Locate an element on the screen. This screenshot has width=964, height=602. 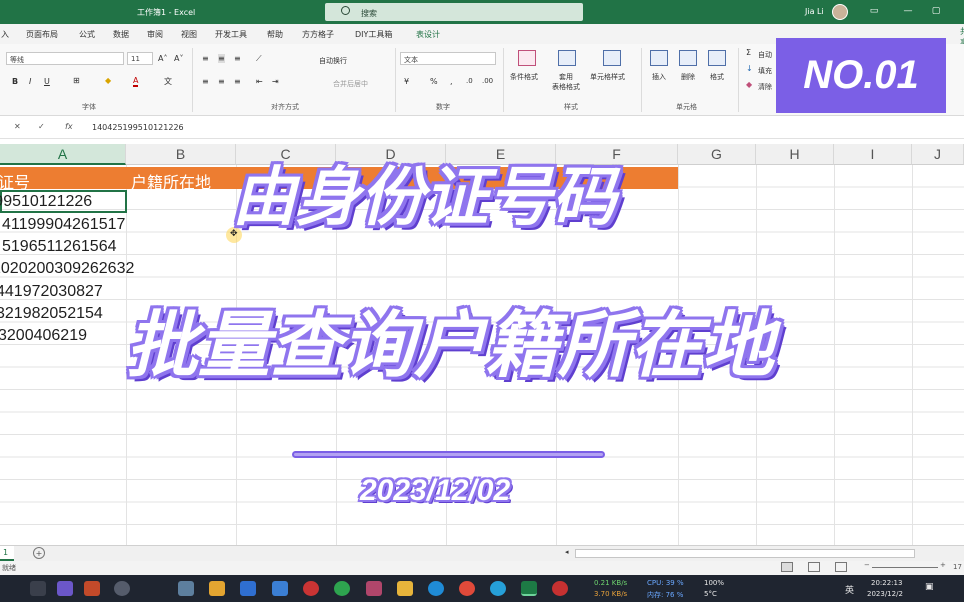
zoom-slider is located at coordinates (905, 567).